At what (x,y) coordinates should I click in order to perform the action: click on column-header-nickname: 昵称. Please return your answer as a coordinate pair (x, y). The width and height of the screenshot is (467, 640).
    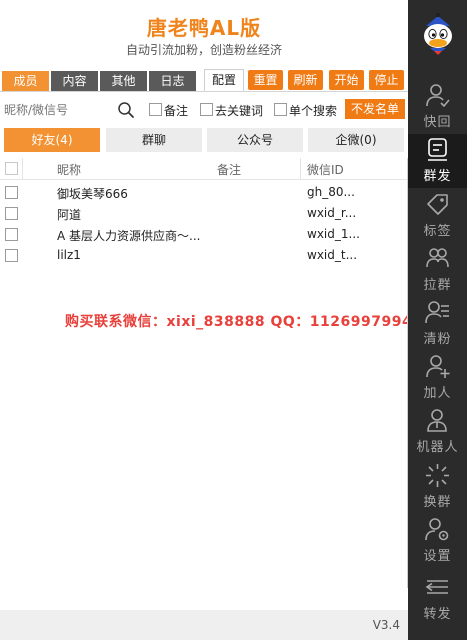
    Looking at the image, I should click on (69, 169).